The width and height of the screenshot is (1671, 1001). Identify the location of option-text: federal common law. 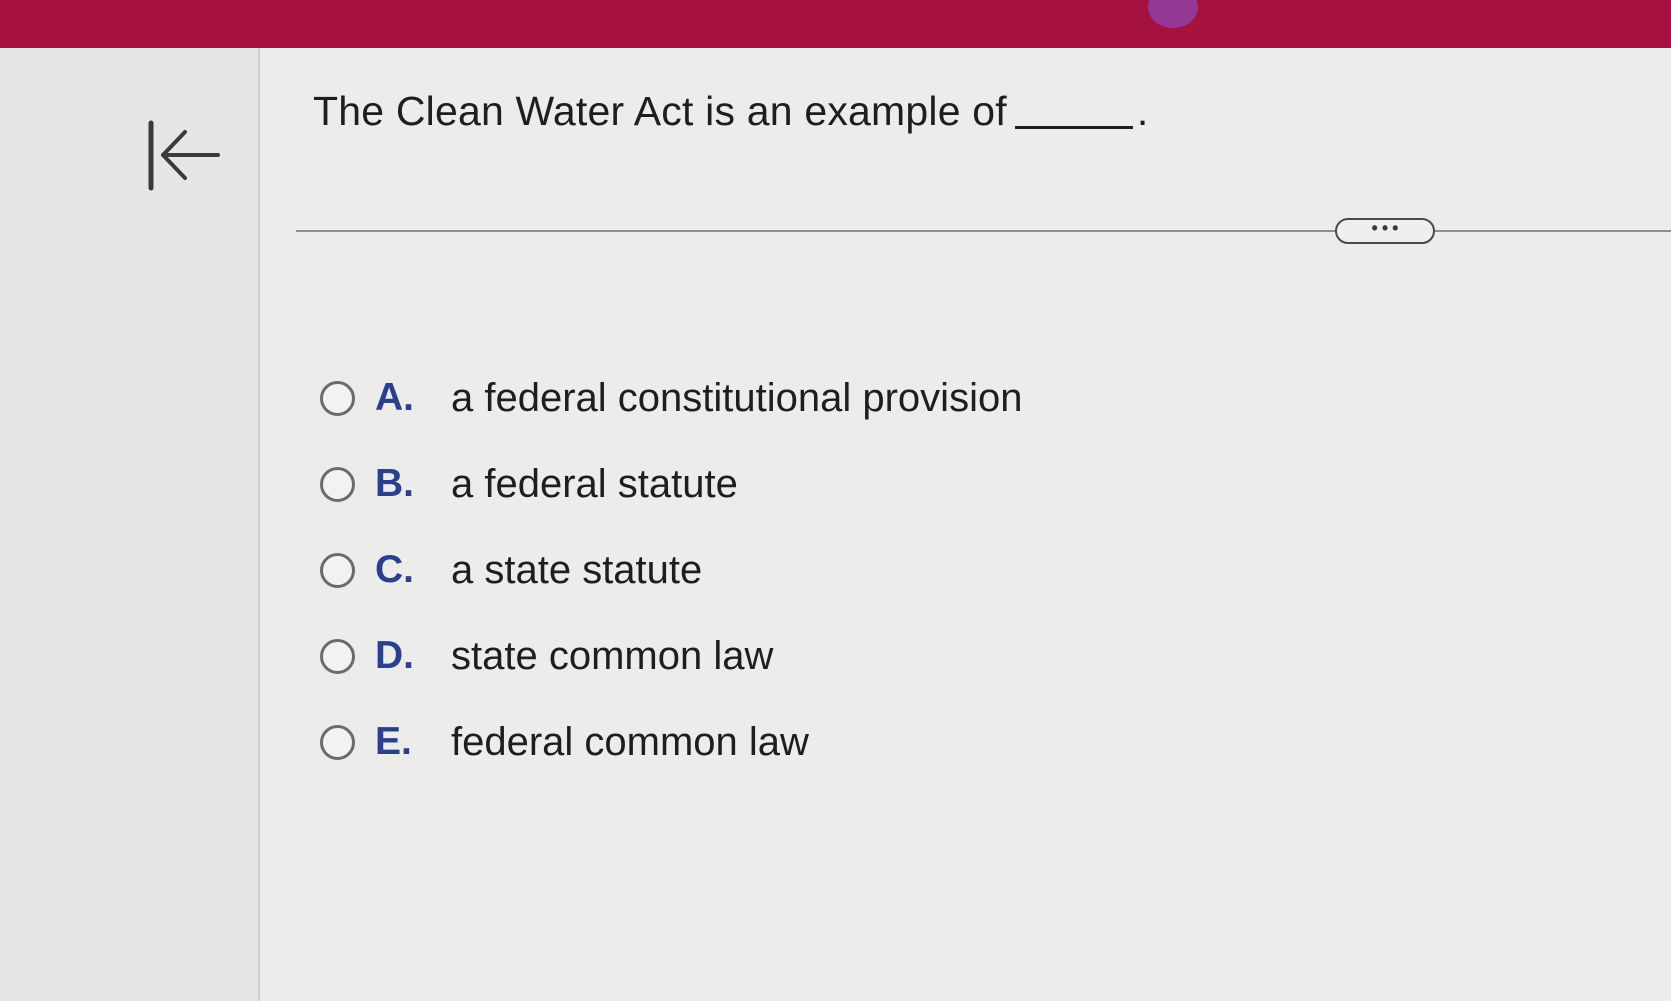
(630, 742).